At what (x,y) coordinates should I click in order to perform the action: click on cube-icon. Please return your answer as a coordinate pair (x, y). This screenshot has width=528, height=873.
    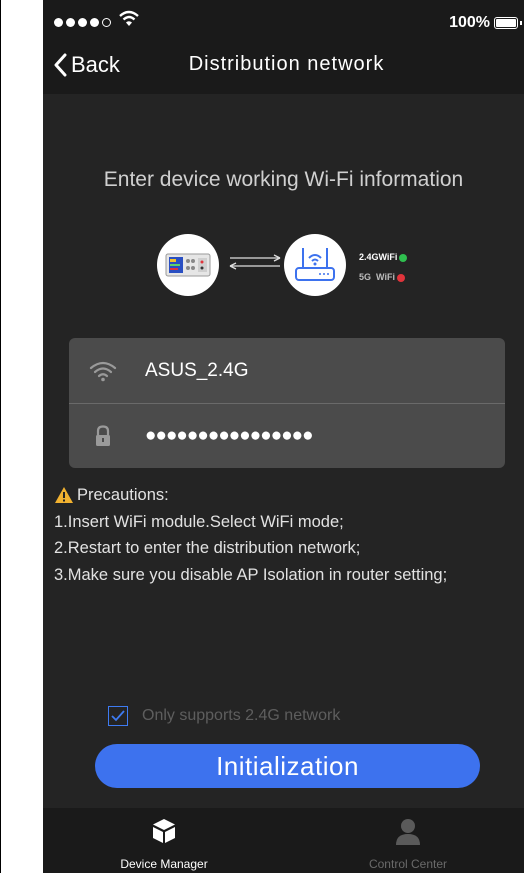
    Looking at the image, I should click on (164, 831).